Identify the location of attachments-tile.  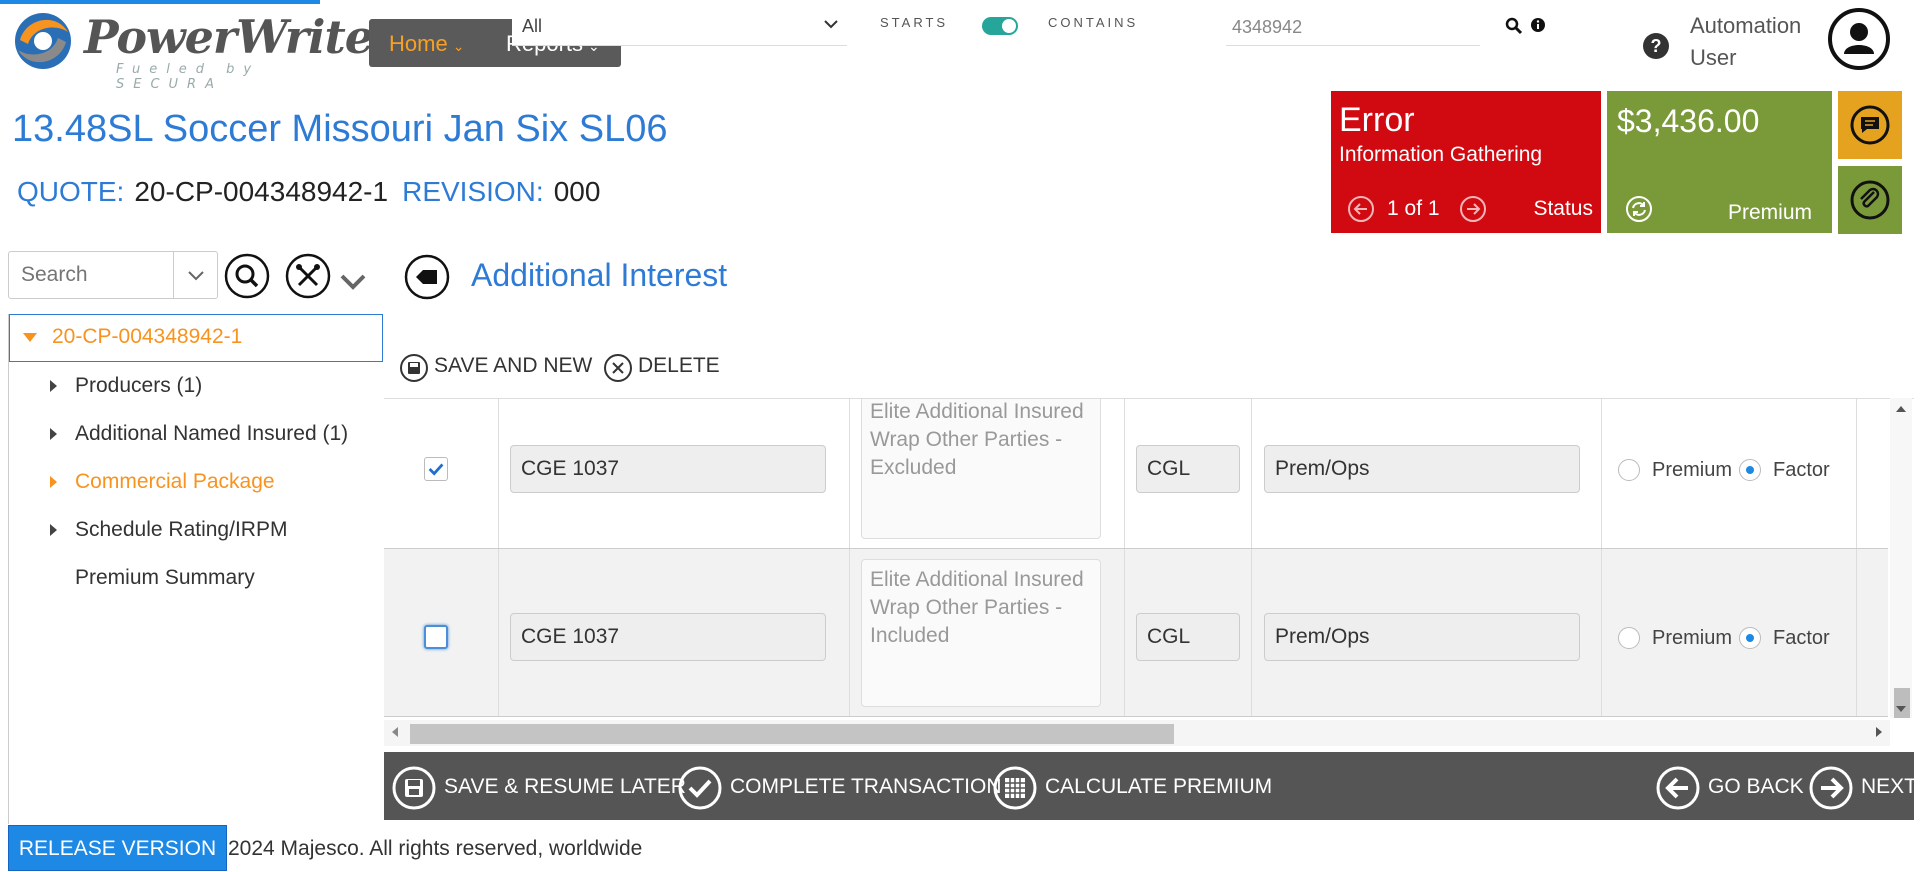
(1870, 200).